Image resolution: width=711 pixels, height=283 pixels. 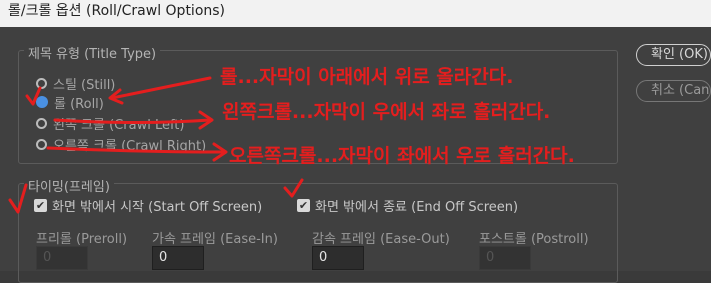 I want to click on check-mark-end, so click(x=293, y=188).